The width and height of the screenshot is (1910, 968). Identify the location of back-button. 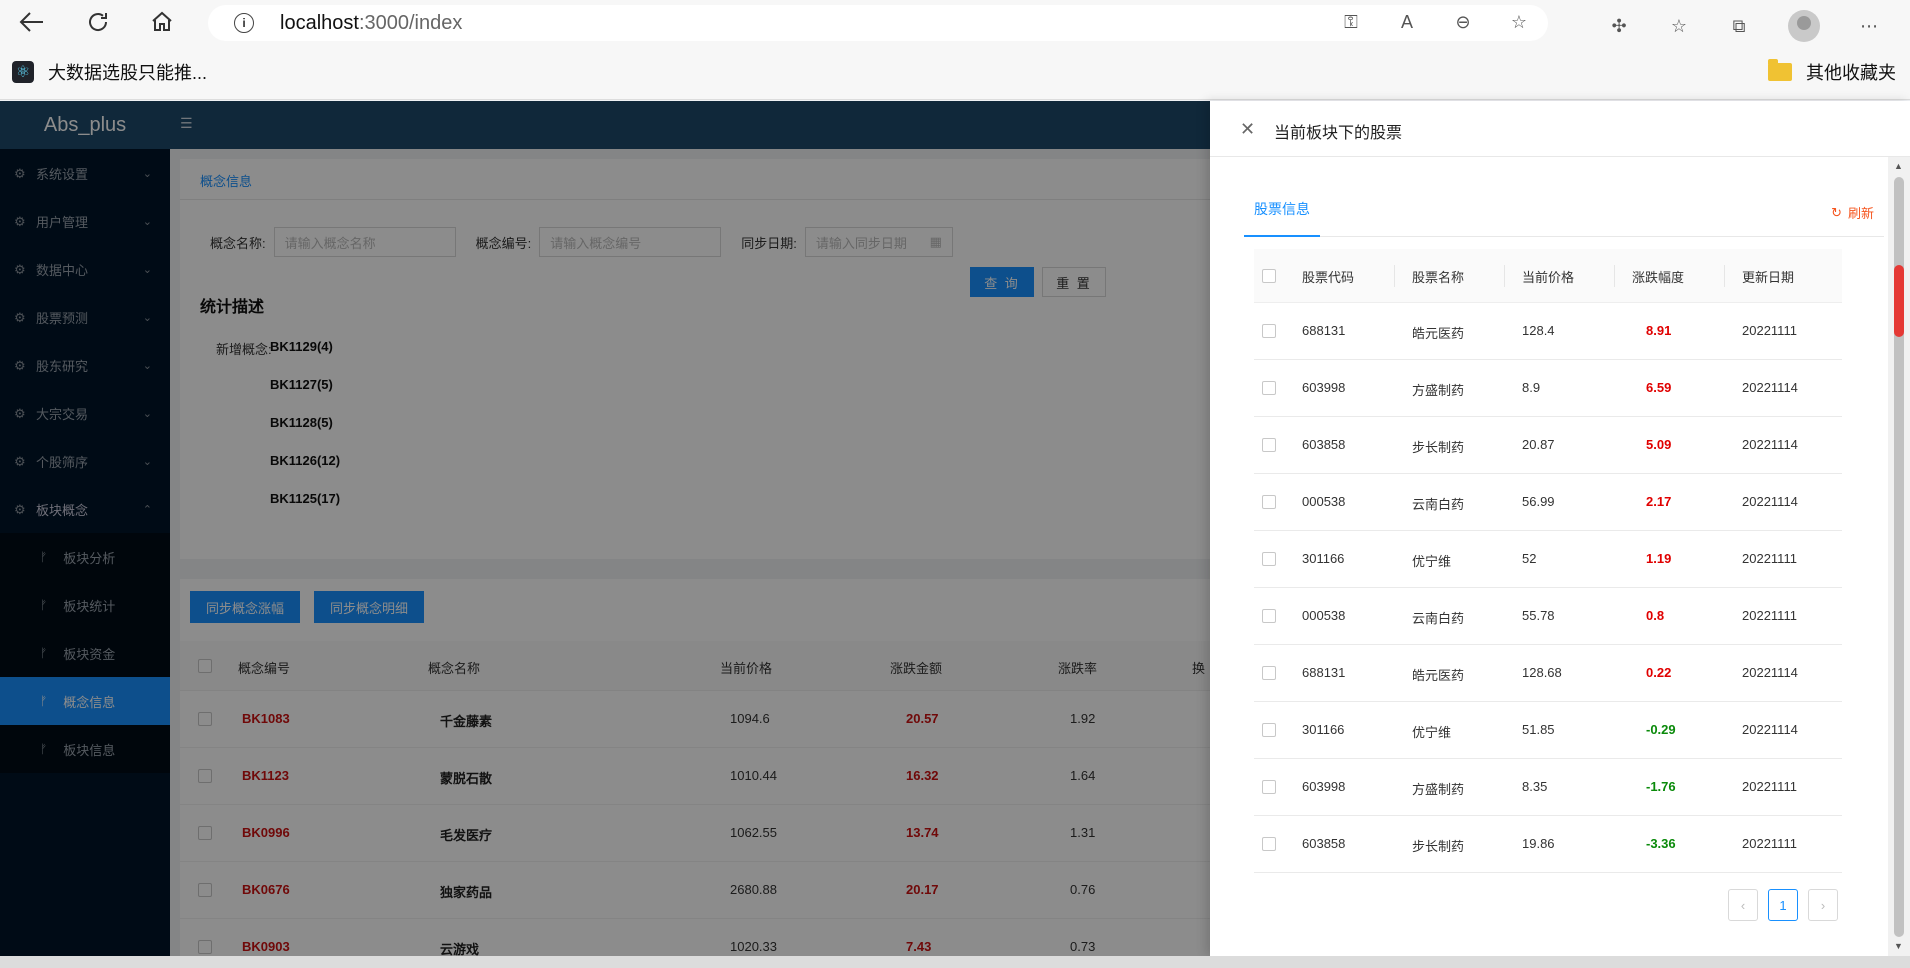
(32, 22).